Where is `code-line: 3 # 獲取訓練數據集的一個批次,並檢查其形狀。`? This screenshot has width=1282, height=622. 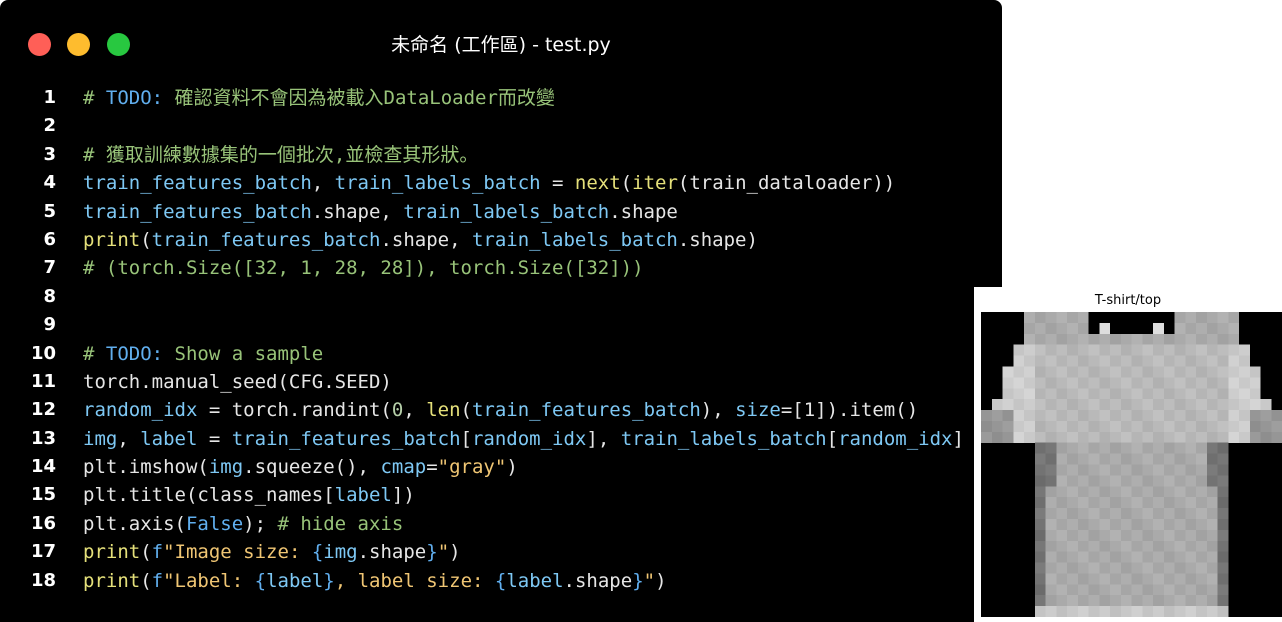 code-line: 3 # 獲取訓練數據集的一個批次,並檢查其形狀。 is located at coordinates (501, 155).